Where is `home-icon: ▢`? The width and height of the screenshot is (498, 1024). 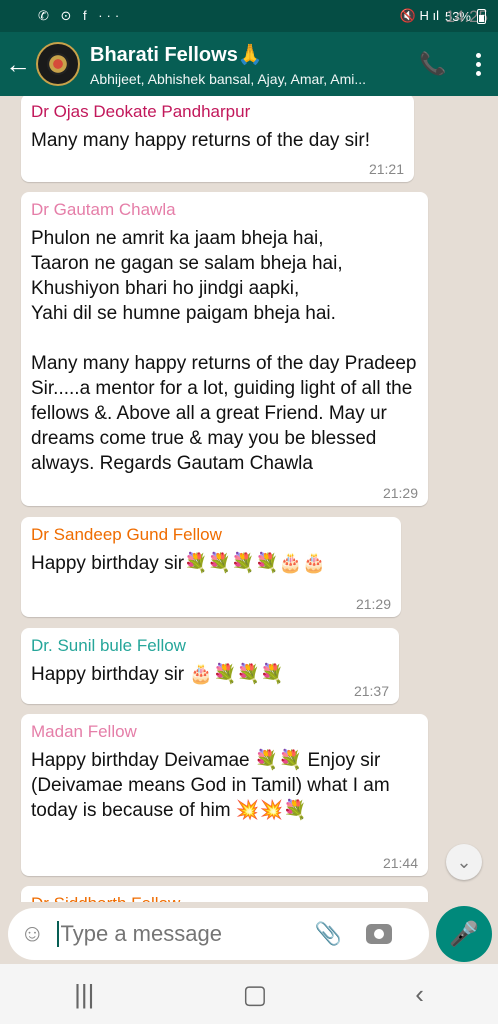
home-icon: ▢ is located at coordinates (255, 994).